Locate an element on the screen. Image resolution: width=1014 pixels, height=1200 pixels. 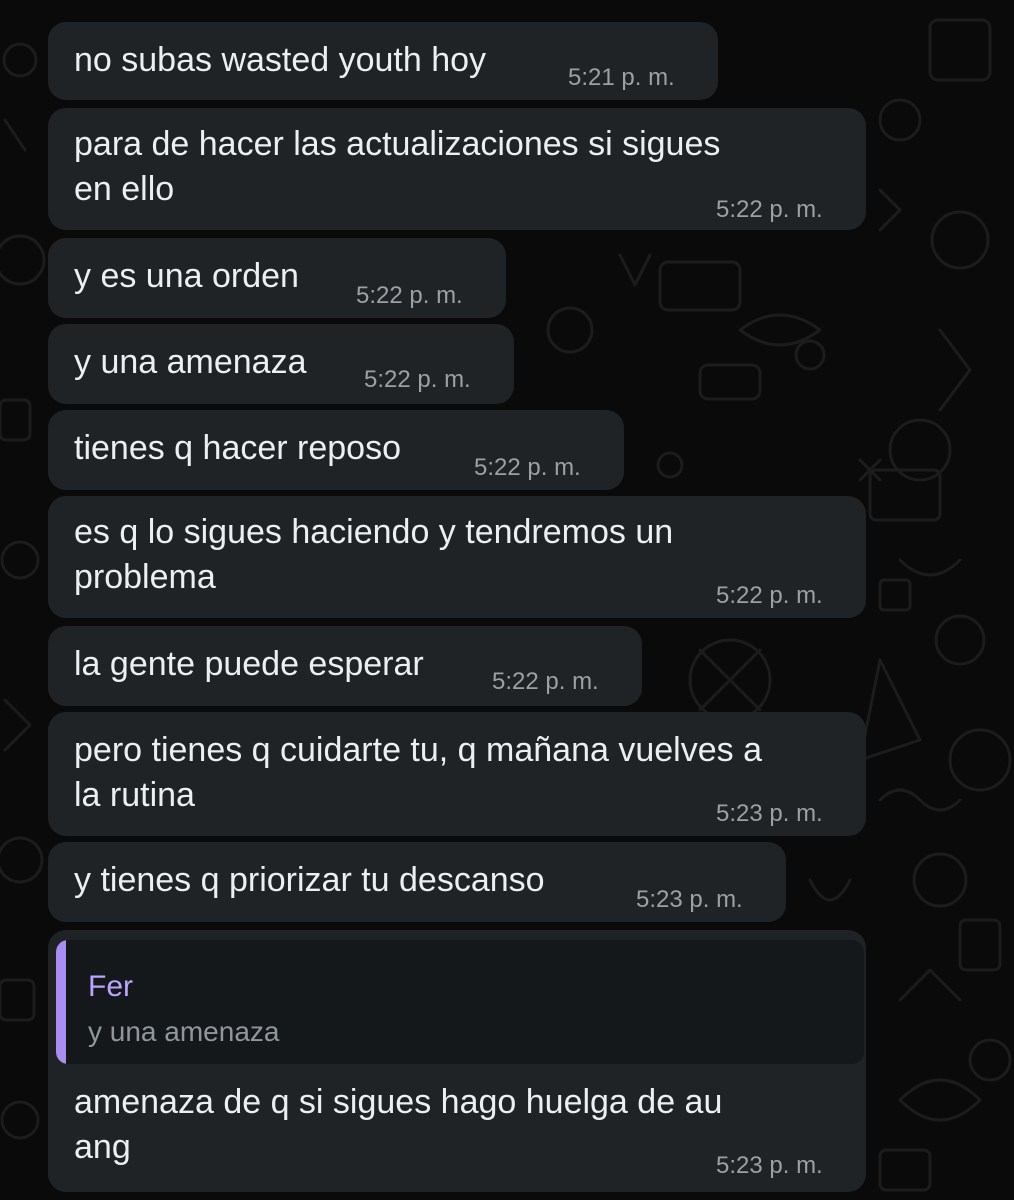
message-bubble: tienes q hacer reposo 5:22 p. m. is located at coordinates (336, 450).